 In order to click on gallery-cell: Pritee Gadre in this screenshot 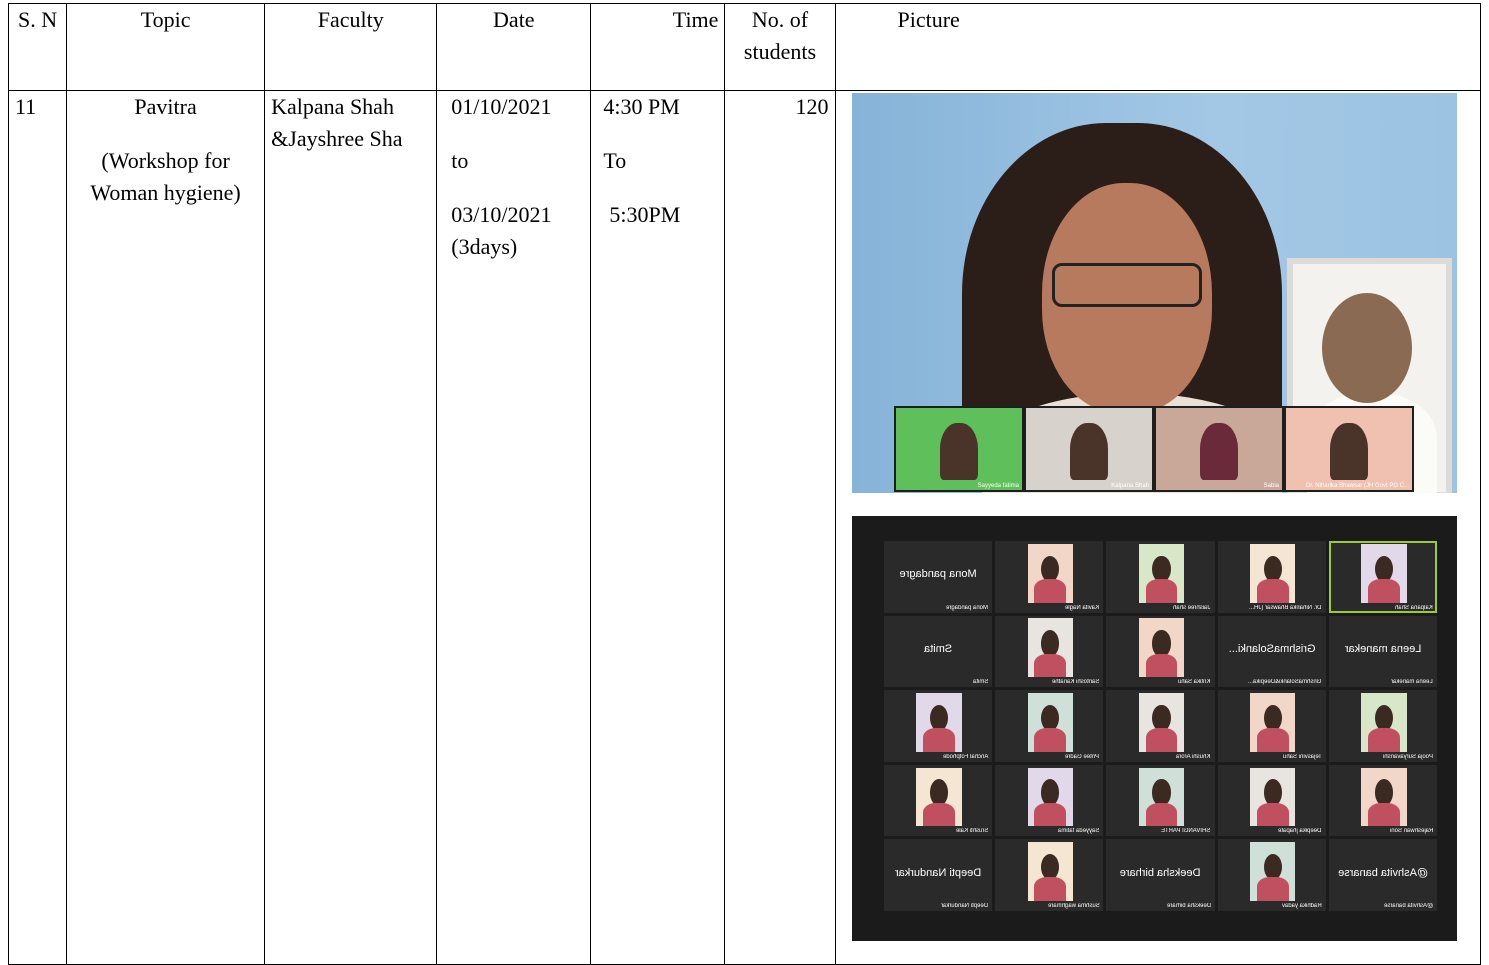, I will do `click(1049, 726)`.